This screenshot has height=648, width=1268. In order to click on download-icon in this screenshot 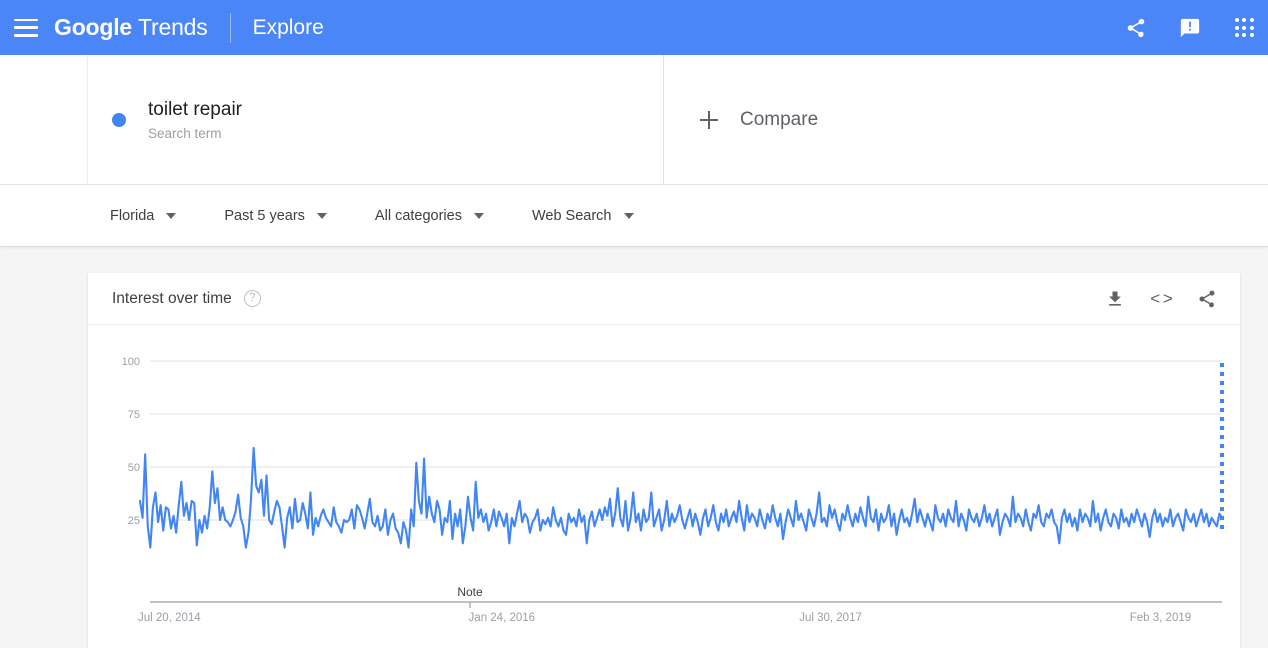, I will do `click(1115, 299)`.